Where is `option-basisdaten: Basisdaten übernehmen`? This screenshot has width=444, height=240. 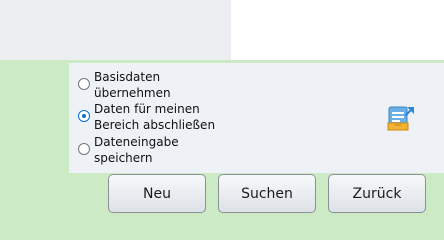
option-basisdaten: Basisdaten übernehmen is located at coordinates (124, 85).